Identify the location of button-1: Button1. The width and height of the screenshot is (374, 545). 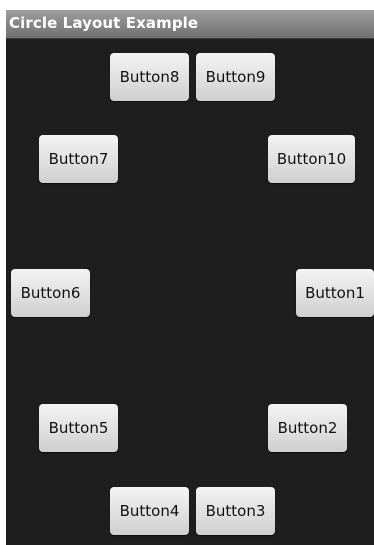
(335, 293).